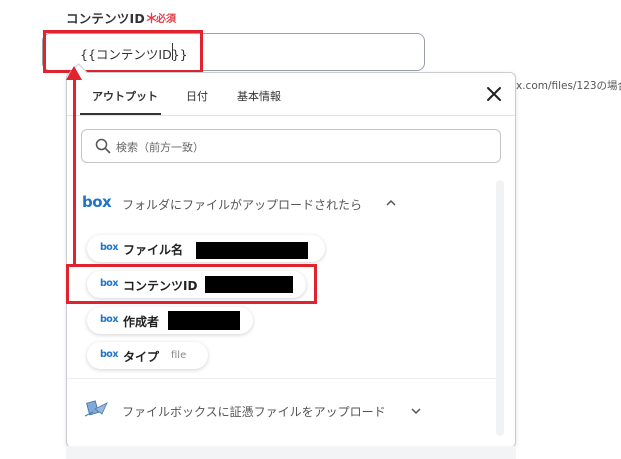 This screenshot has width=621, height=459. Describe the element at coordinates (416, 412) in the screenshot. I see `chevron-down-icon` at that location.